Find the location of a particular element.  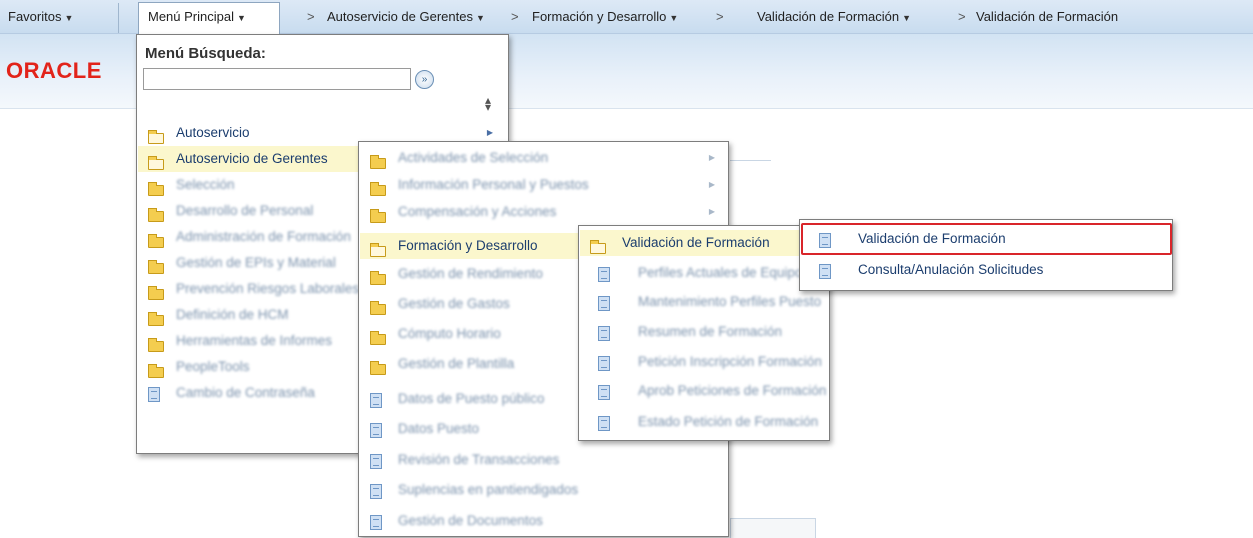

submenu-item-gestion-gastos: Gestión de Gastos is located at coordinates (469, 304).